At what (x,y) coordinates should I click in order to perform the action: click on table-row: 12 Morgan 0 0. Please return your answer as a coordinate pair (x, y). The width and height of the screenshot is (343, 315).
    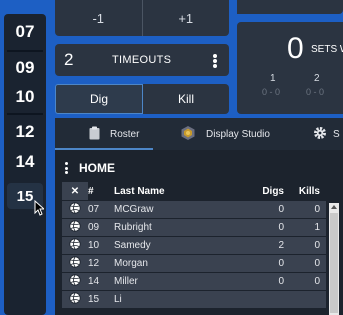
    Looking at the image, I should click on (194, 263).